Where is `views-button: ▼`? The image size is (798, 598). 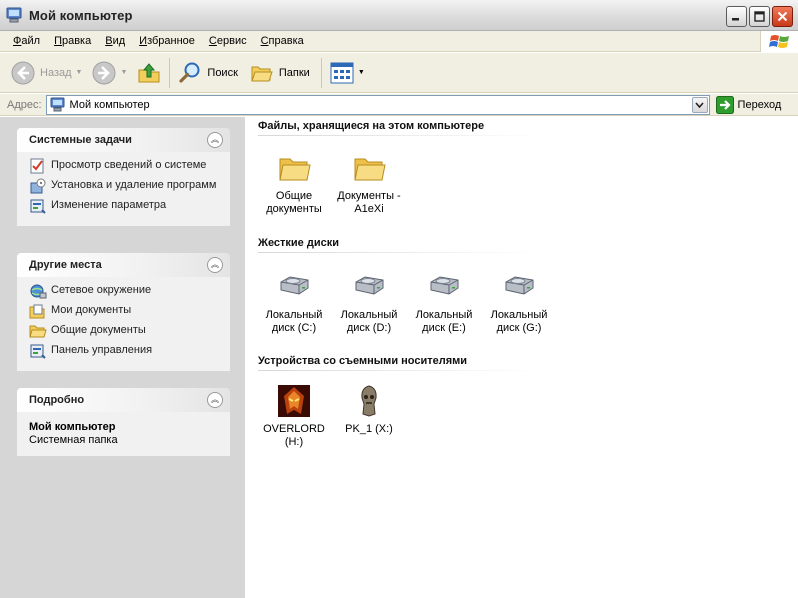
views-button: ▼ is located at coordinates (347, 73).